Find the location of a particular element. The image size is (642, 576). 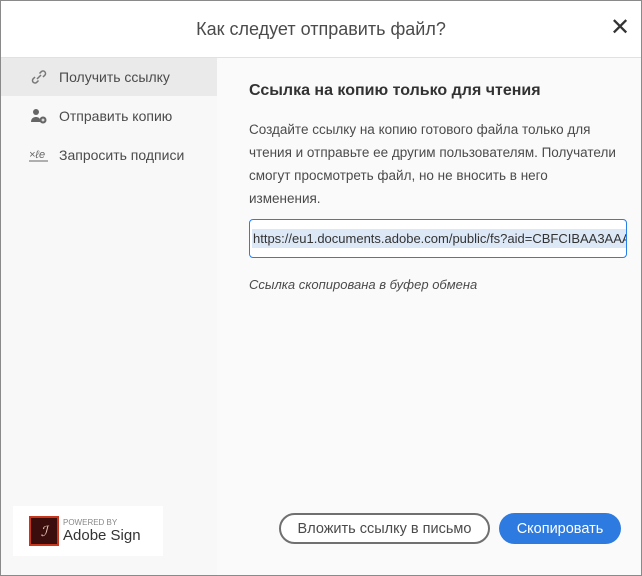

dialog-header: Как следует отправить файл? ✕ is located at coordinates (321, 29).